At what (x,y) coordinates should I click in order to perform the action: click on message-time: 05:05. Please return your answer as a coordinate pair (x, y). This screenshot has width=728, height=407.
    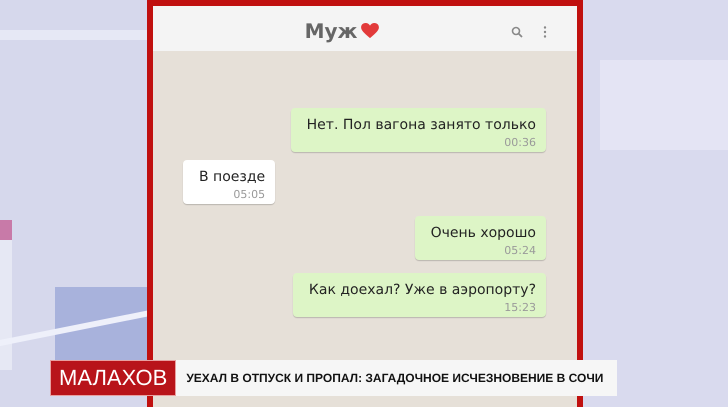
    Looking at the image, I should click on (249, 194).